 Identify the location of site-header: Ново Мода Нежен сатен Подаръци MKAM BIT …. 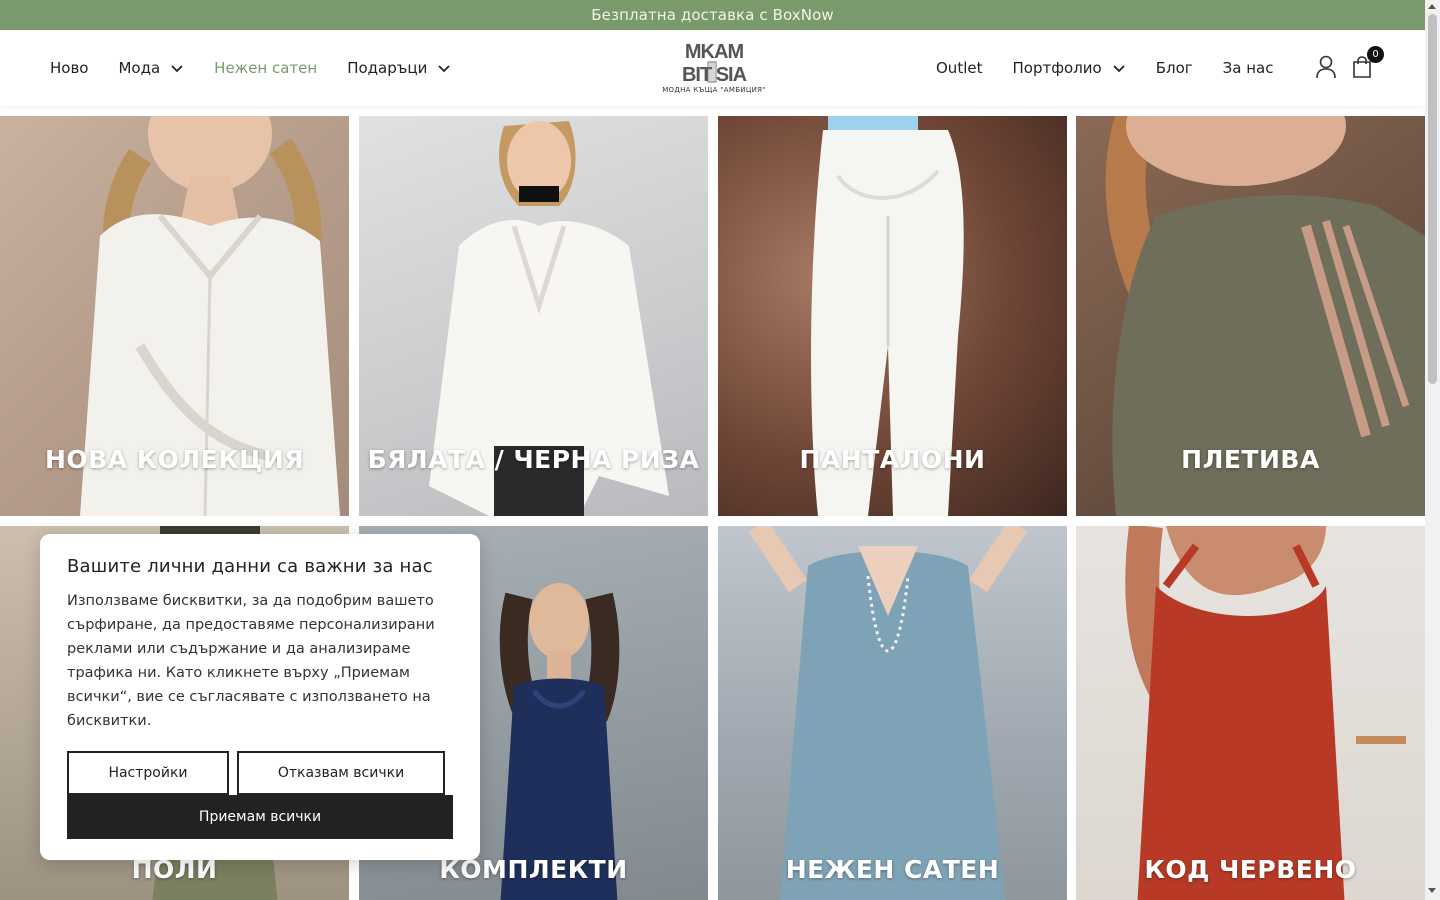
(712, 68).